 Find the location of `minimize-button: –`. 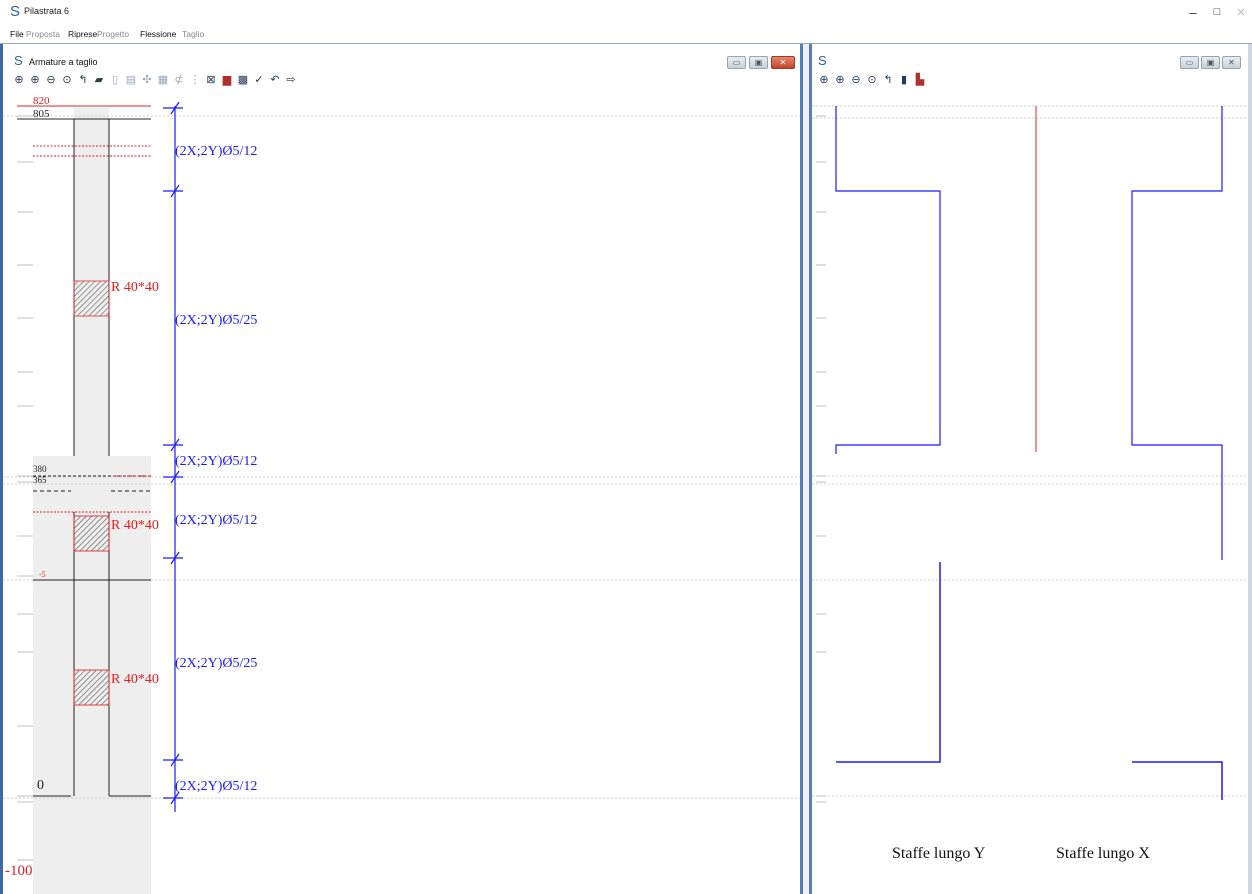

minimize-button: – is located at coordinates (1193, 12).